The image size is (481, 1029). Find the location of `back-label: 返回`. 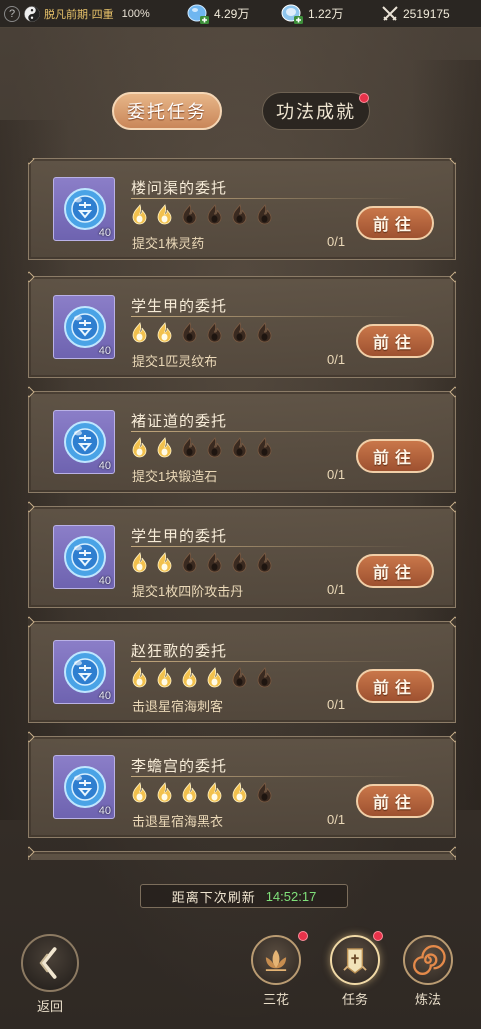

back-label: 返回 is located at coordinates (49, 1006).